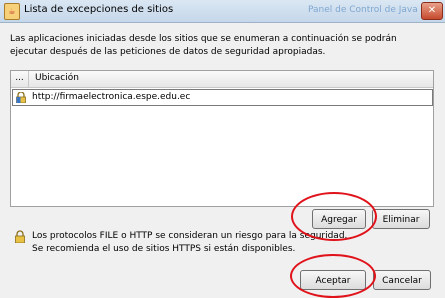 This screenshot has height=298, width=445. What do you see at coordinates (57, 78) in the screenshot?
I see `column-header-location: Ubicación` at bounding box center [57, 78].